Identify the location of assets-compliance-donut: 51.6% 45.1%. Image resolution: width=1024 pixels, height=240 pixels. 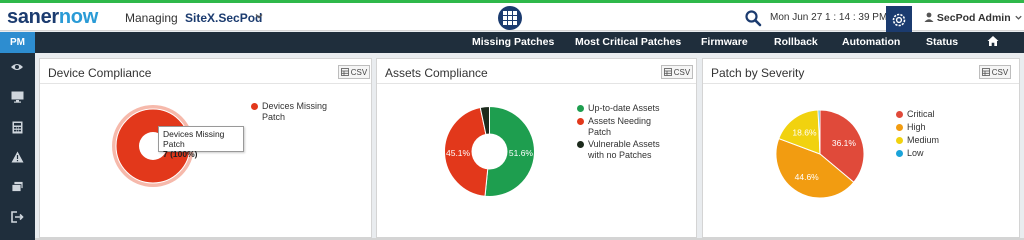
(489, 151).